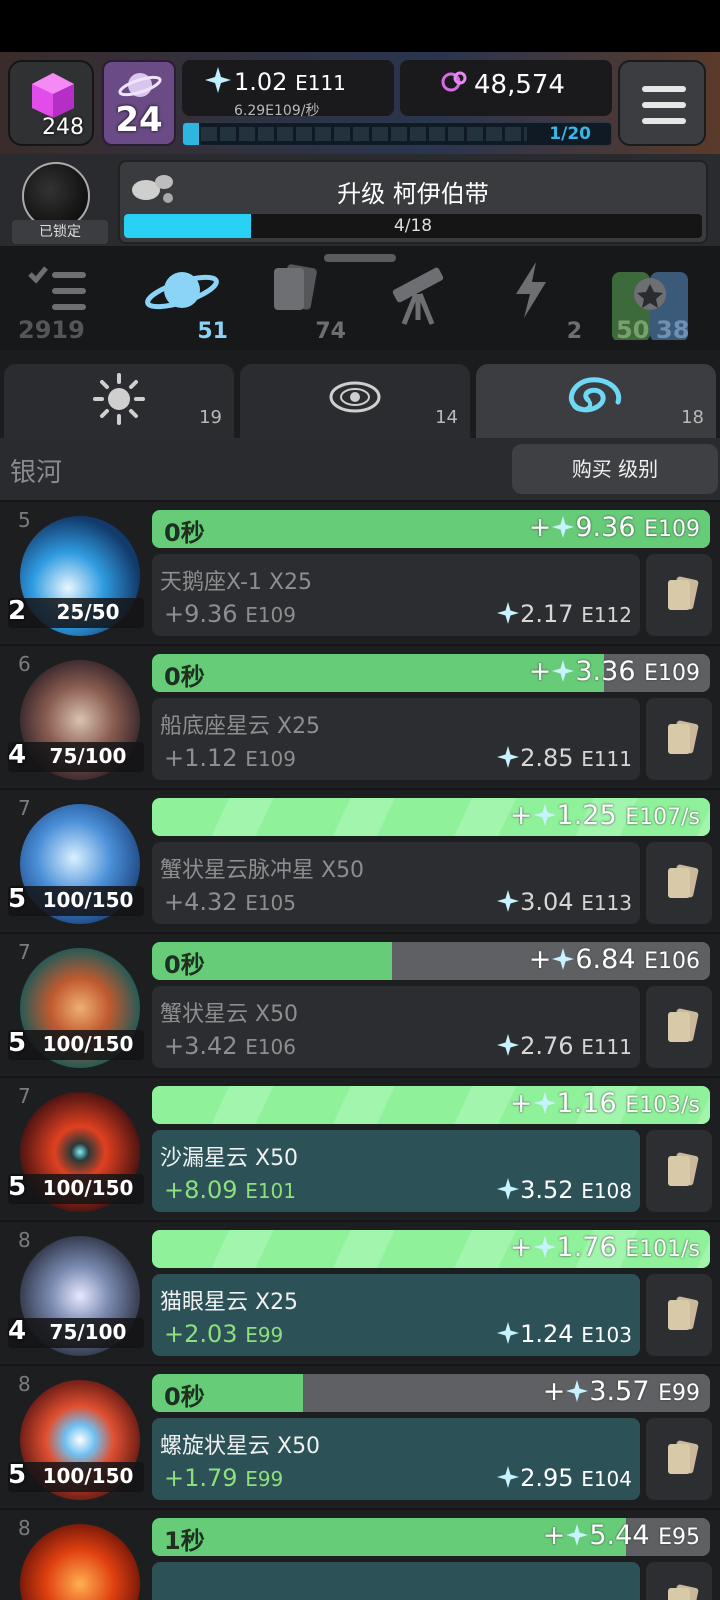 The image size is (720, 1600). Describe the element at coordinates (621, 1535) in the screenshot. I see `item-reward: +5.44 E95` at that location.